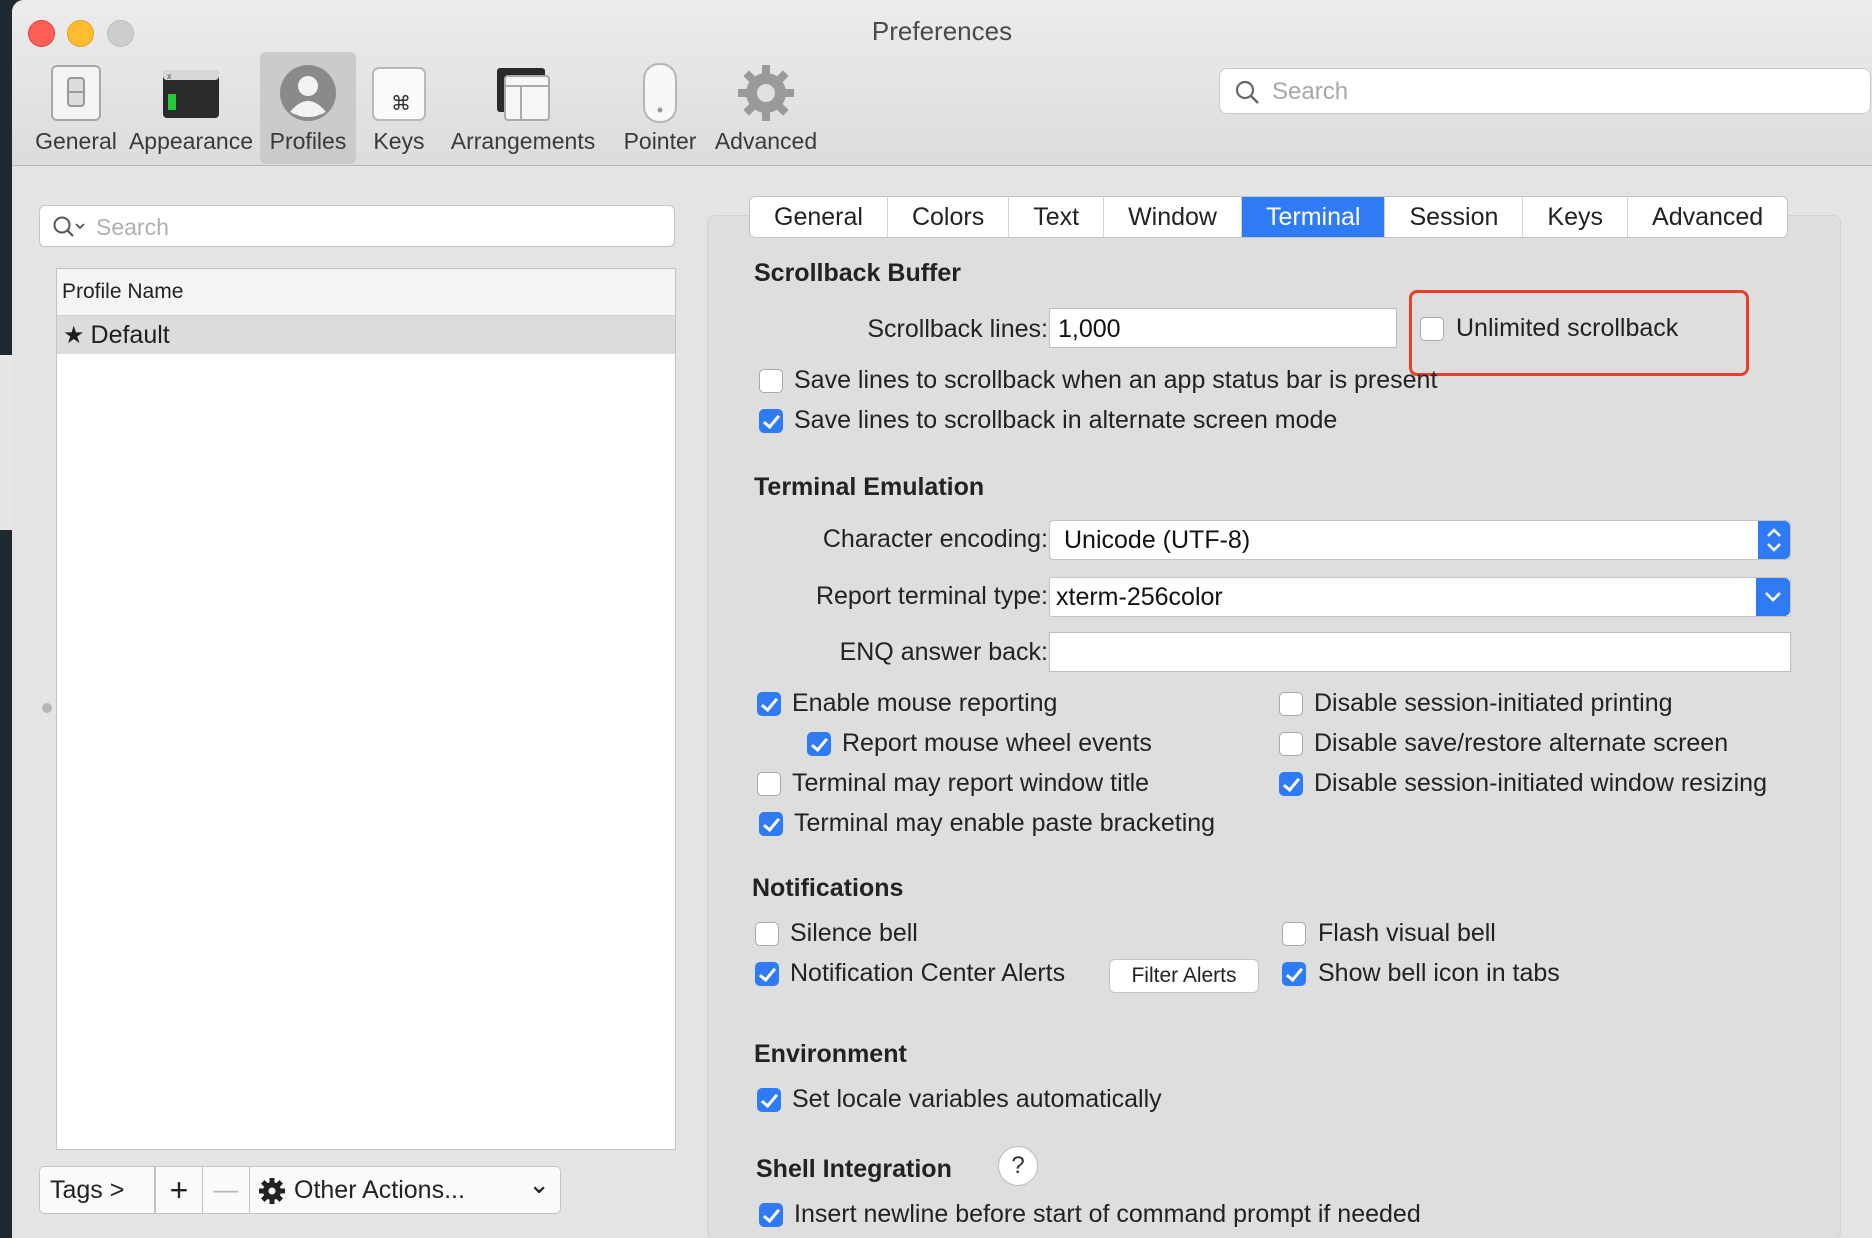 The image size is (1872, 1238). I want to click on tab-general: General, so click(819, 217).